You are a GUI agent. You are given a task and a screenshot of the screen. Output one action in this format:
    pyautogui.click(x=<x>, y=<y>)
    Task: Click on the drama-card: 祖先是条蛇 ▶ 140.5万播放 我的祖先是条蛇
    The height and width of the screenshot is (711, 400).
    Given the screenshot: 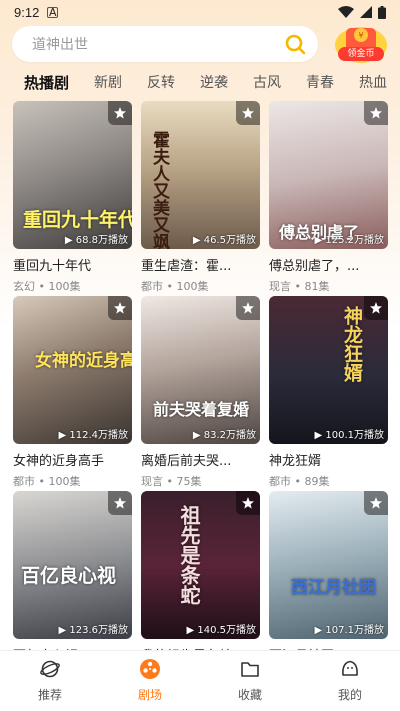 What is the action you would take?
    pyautogui.click(x=200, y=577)
    